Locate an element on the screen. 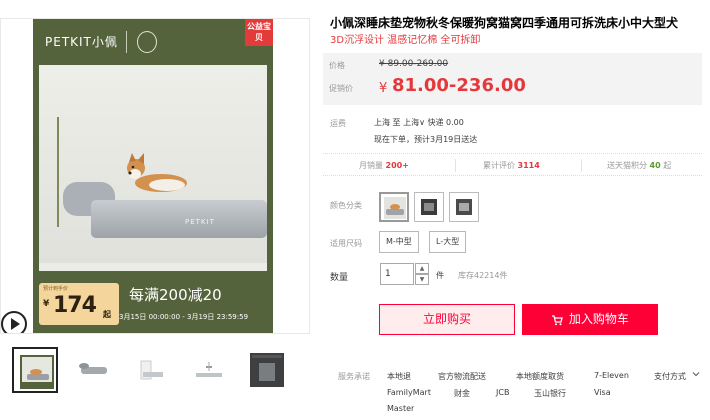 This screenshot has width=710, height=420. cart-icon is located at coordinates (557, 319).